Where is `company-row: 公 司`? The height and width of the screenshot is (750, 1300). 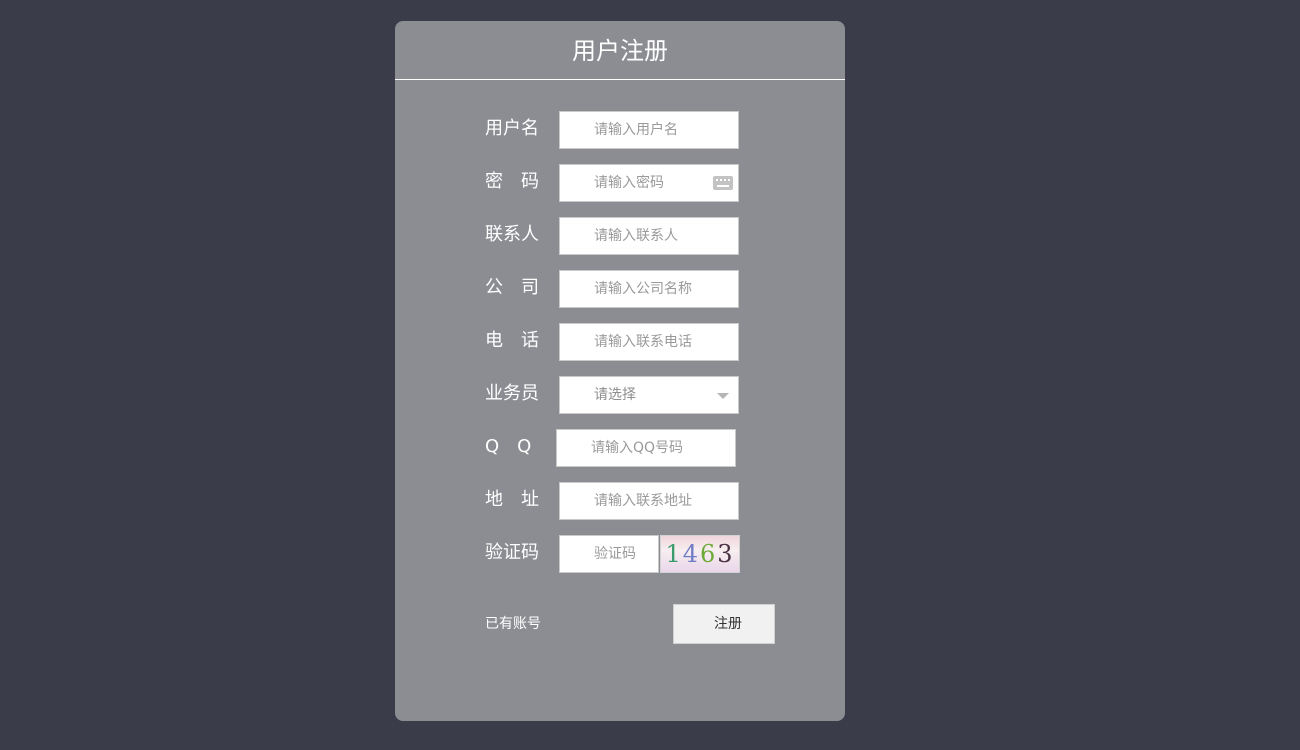 company-row: 公 司 is located at coordinates (620, 289).